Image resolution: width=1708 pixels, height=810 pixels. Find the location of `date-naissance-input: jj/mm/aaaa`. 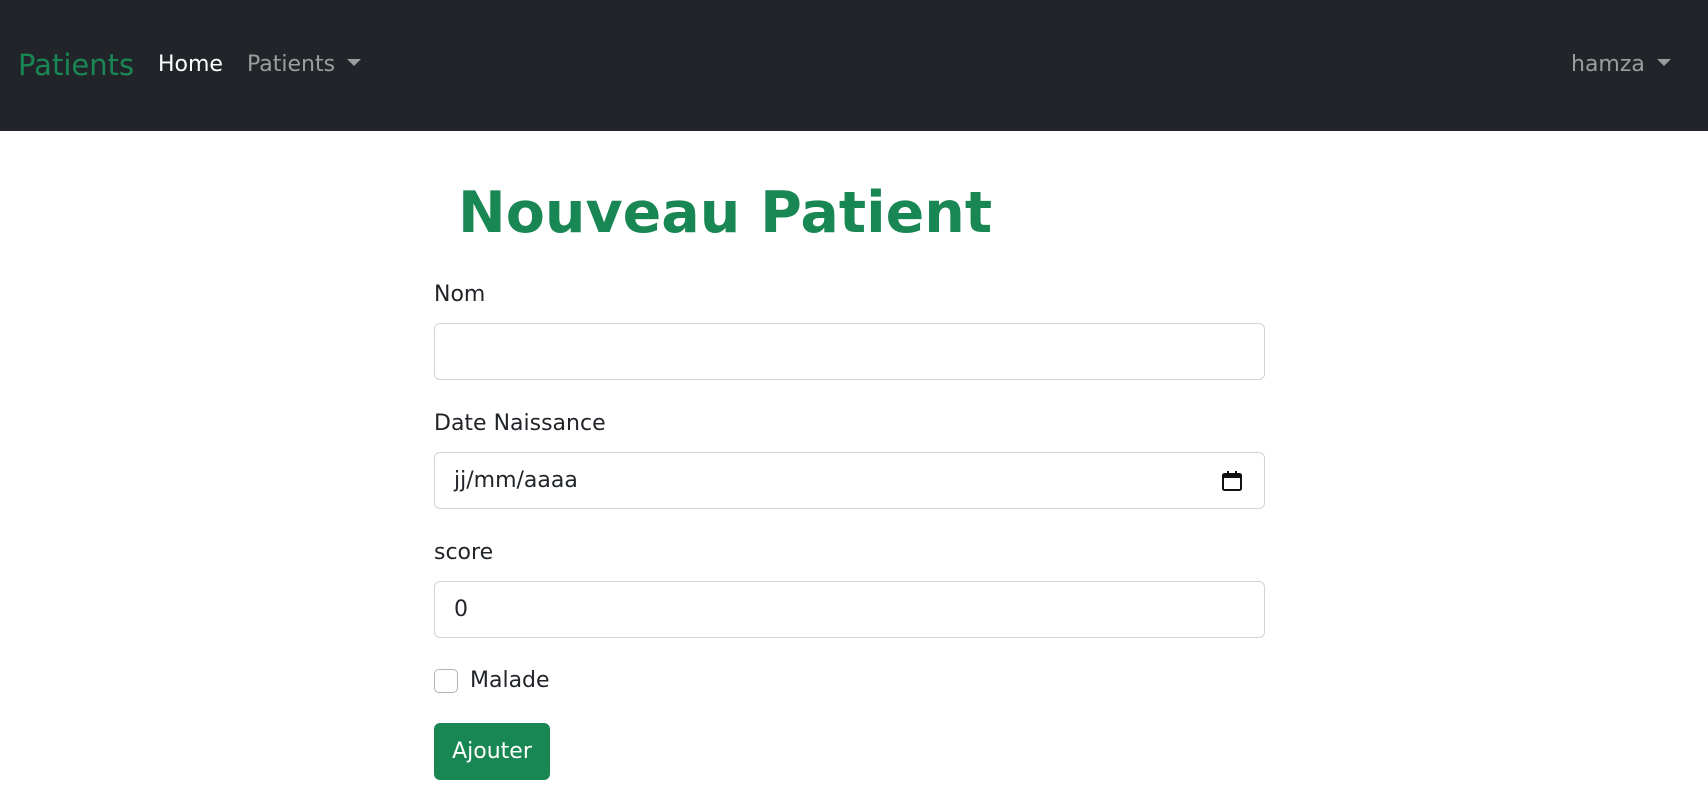

date-naissance-input: jj/mm/aaaa is located at coordinates (849, 480).